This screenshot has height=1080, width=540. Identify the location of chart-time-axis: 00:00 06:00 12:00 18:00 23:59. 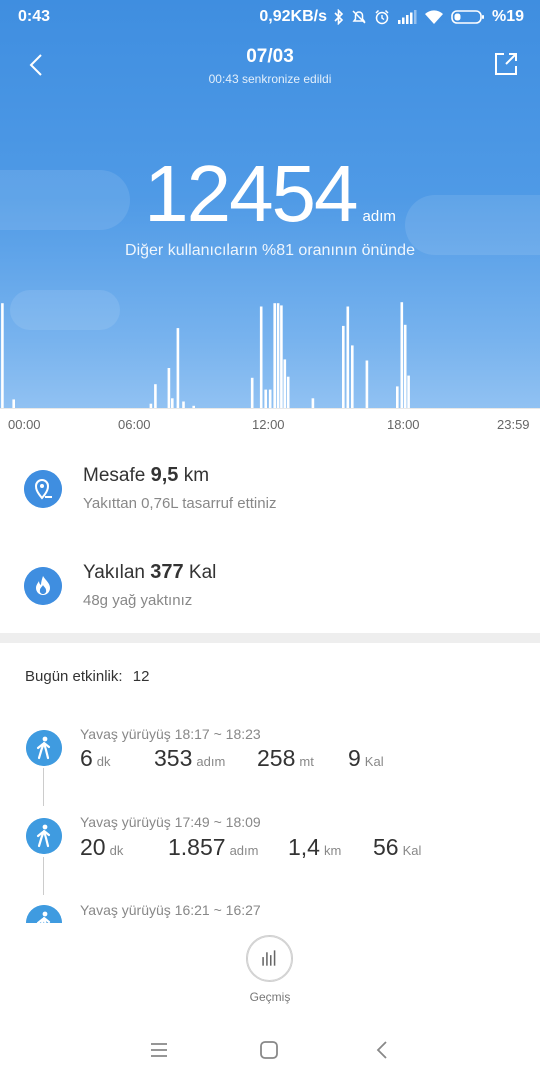
(270, 423).